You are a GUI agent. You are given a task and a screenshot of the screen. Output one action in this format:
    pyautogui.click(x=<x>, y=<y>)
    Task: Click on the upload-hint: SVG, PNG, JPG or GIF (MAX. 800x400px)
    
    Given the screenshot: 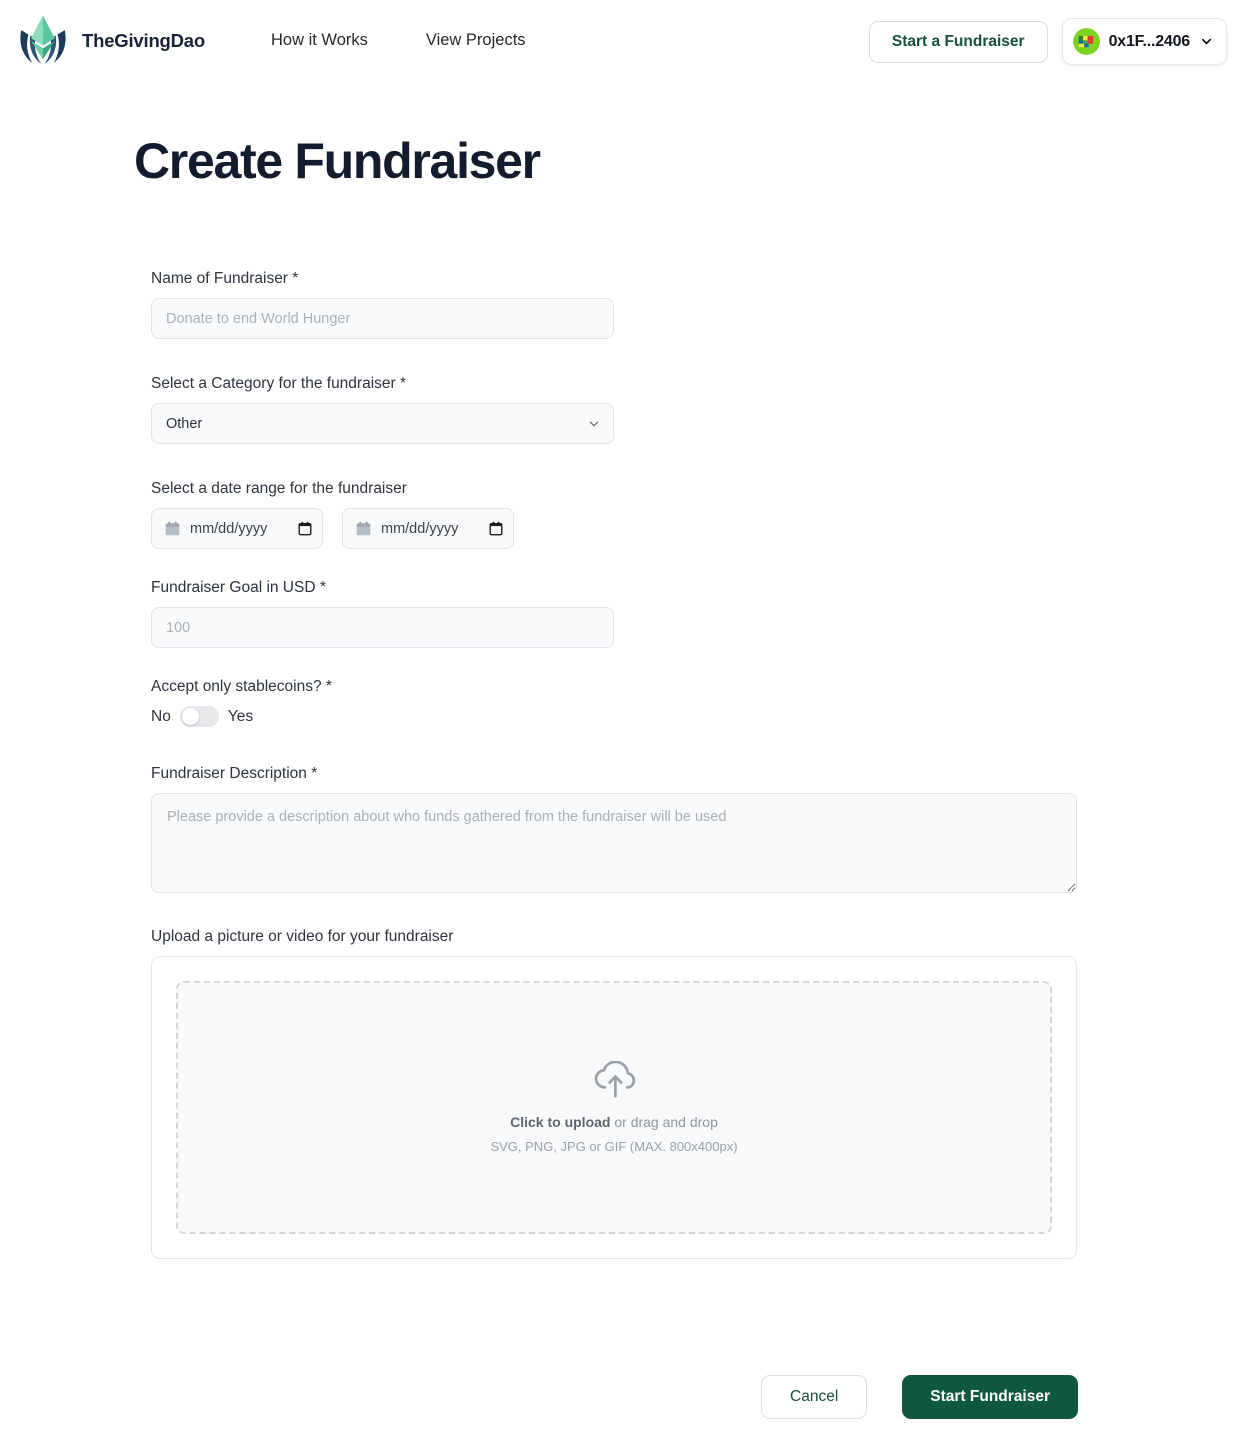 What is the action you would take?
    pyautogui.click(x=614, y=1146)
    